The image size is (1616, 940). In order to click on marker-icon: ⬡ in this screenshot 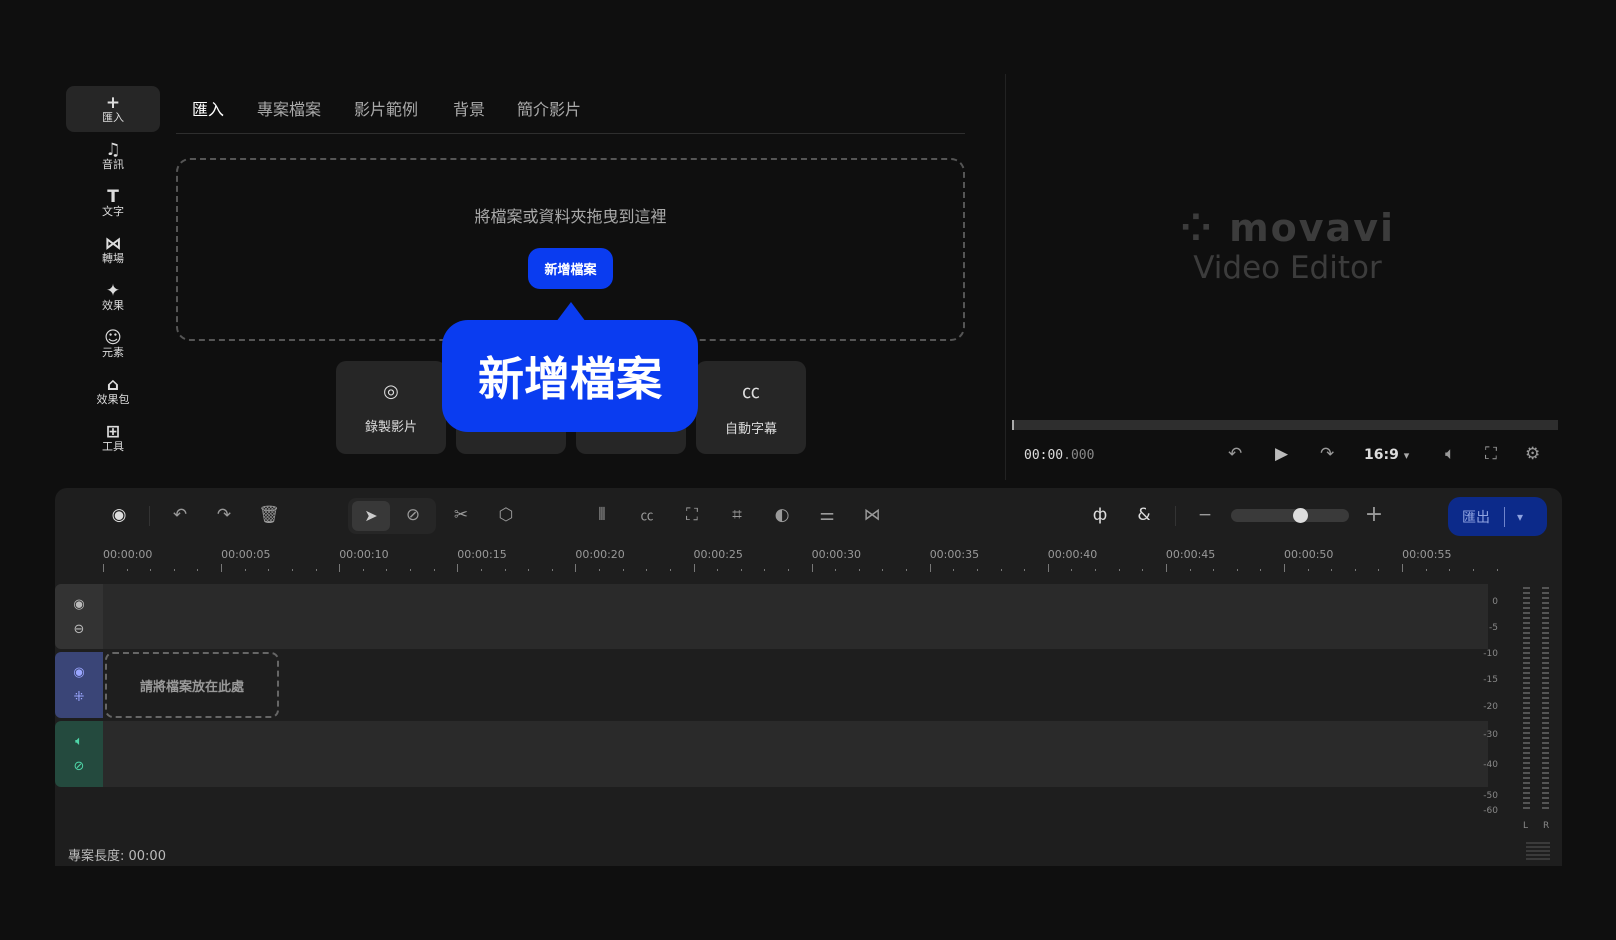, I will do `click(506, 515)`.